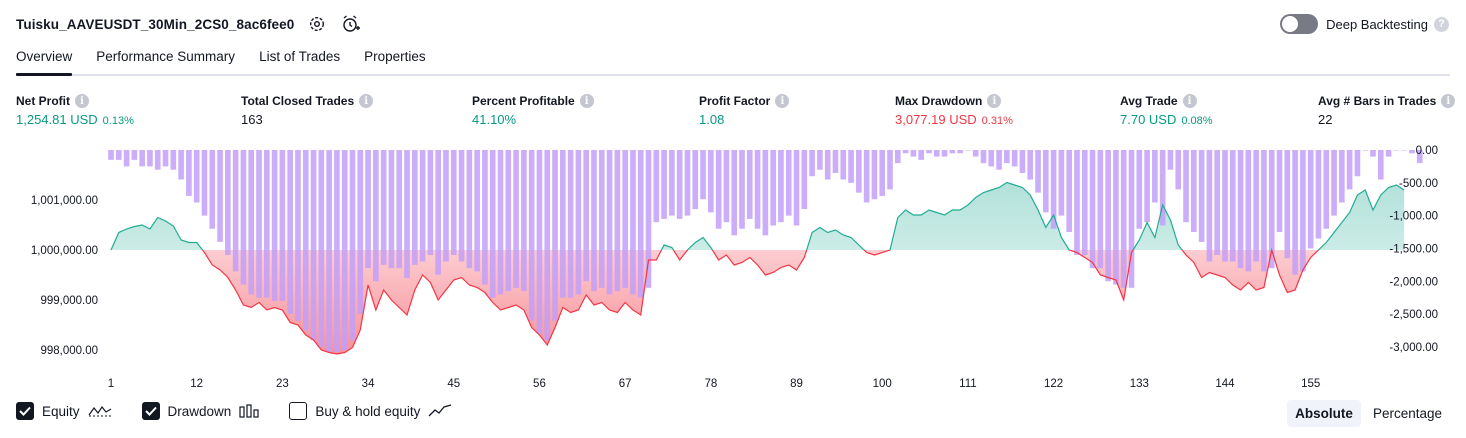 This screenshot has width=1466, height=438. What do you see at coordinates (189, 24) in the screenshot?
I see `strategy-header: Tuisku_AAVEUSDT_30Min_2CS0_8ac6fee0` at bounding box center [189, 24].